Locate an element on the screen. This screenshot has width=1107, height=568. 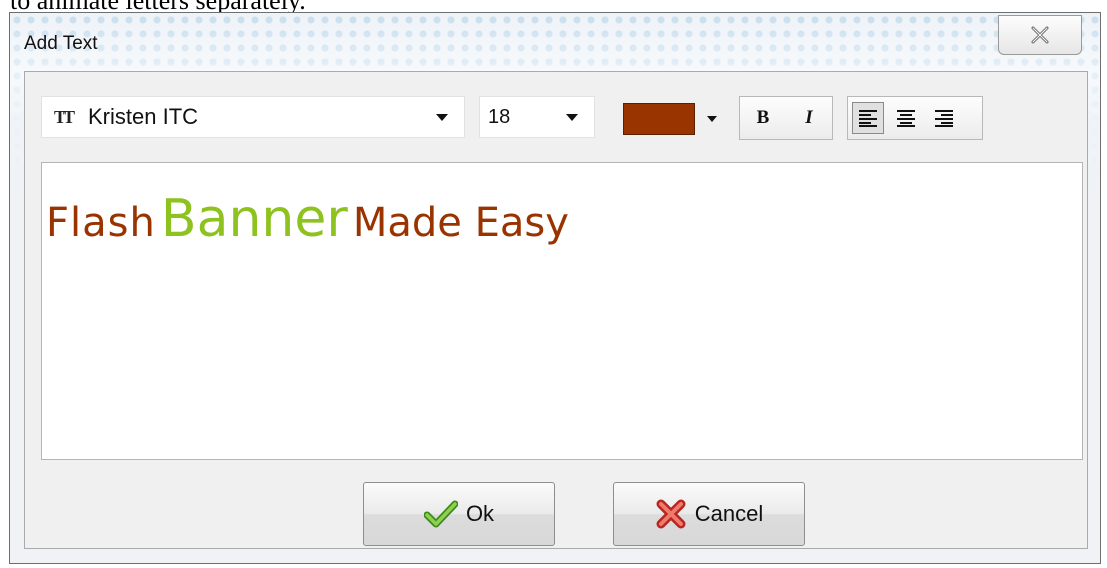
word-made-easy: Made Easy is located at coordinates (460, 223).